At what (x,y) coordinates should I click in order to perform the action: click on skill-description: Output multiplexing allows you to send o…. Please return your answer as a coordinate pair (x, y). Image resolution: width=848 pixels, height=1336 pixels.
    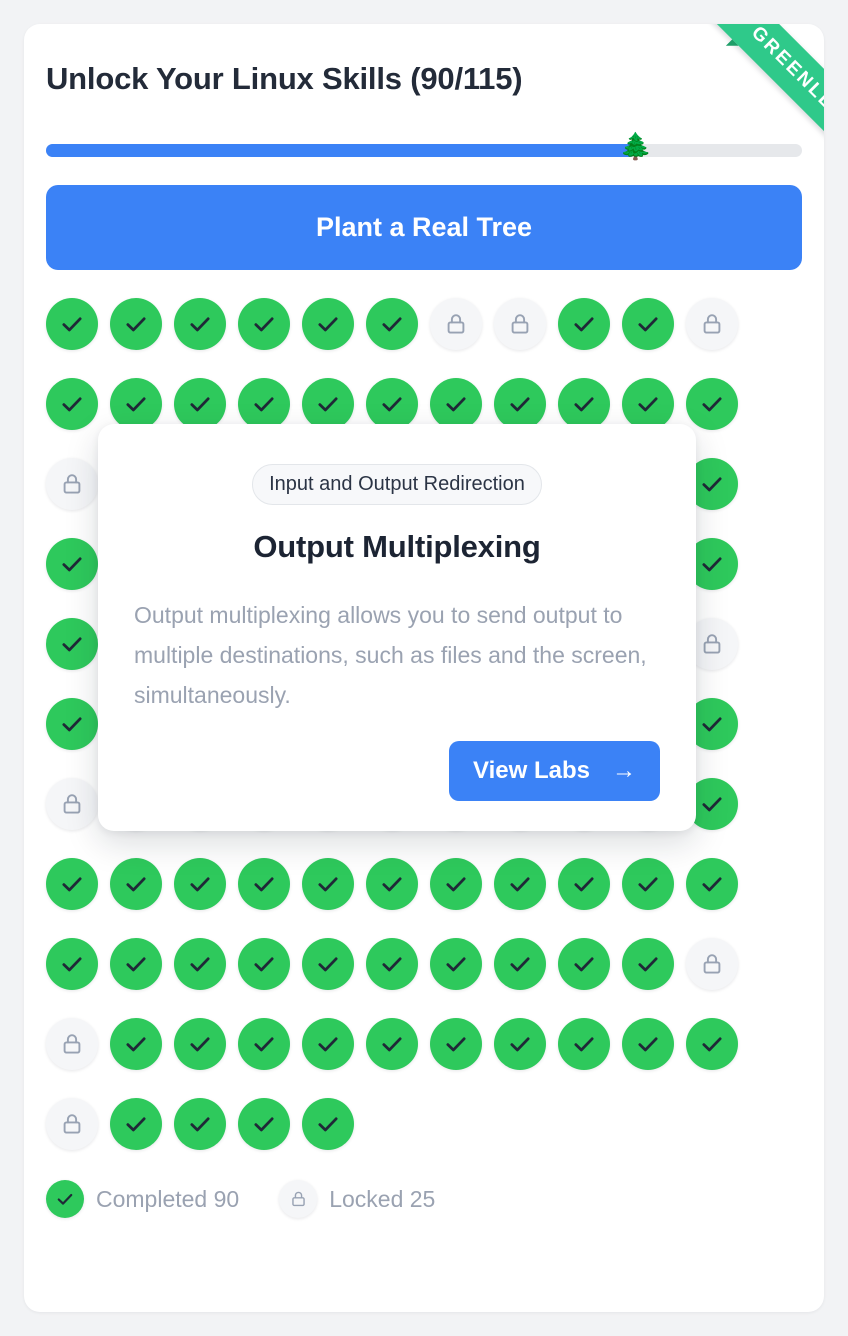
    Looking at the image, I should click on (390, 655).